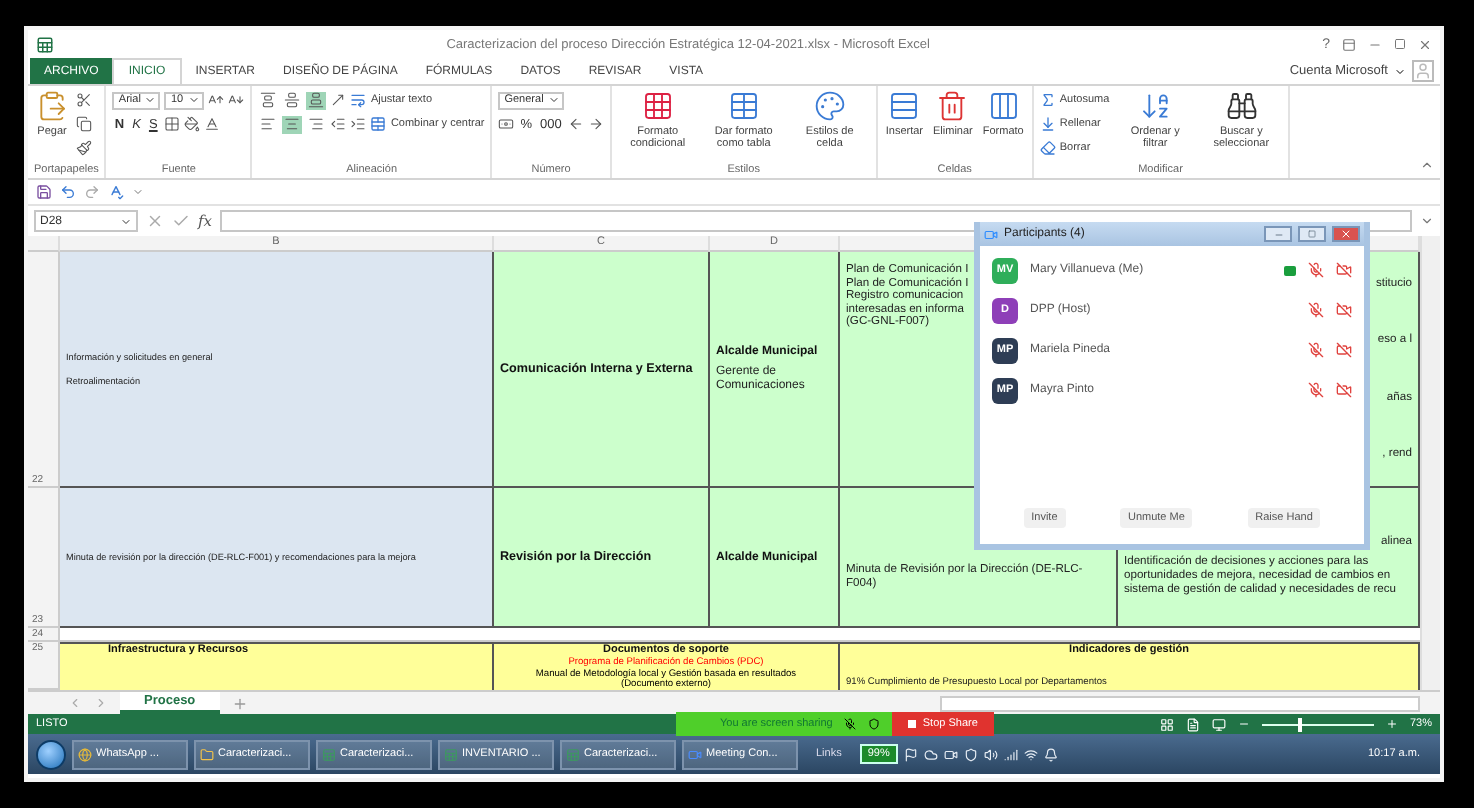  Describe the element at coordinates (1192, 724) in the screenshot. I see `page-icon` at that location.